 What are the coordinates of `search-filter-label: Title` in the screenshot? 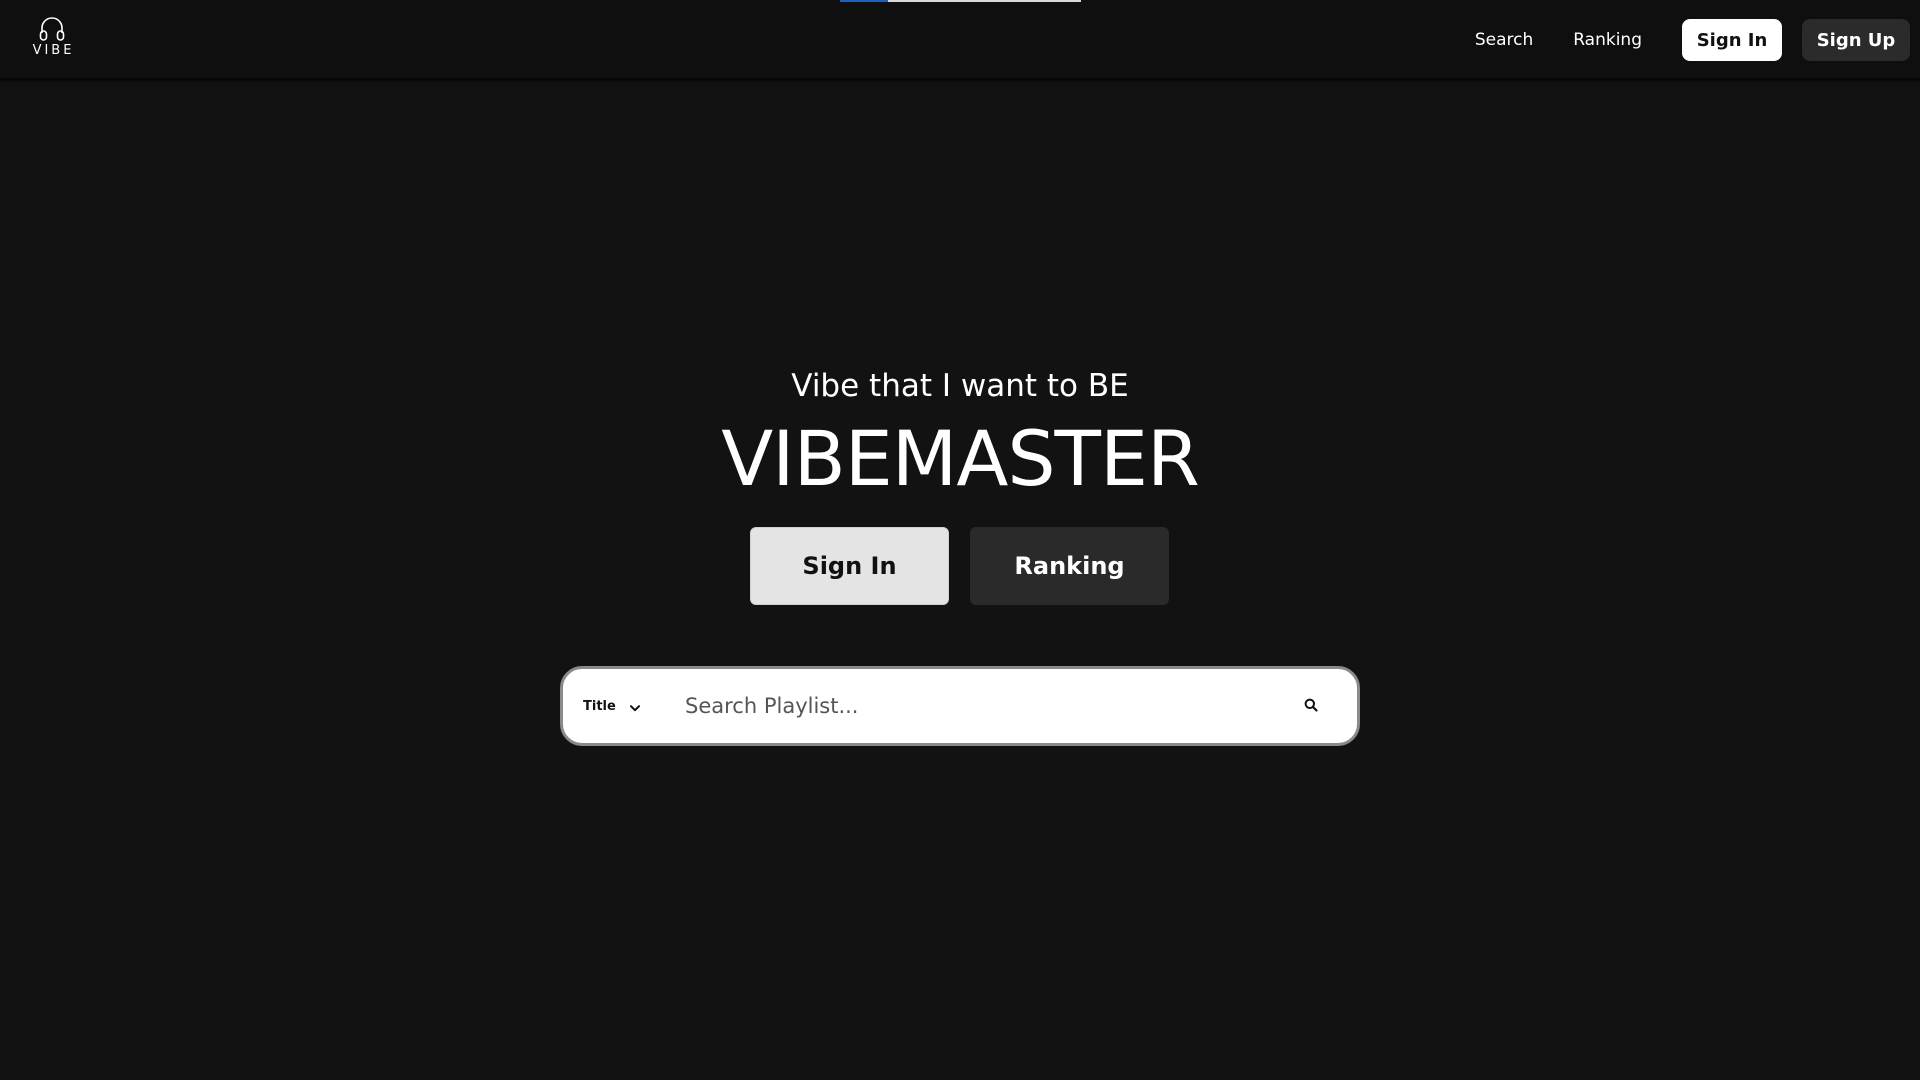 It's located at (599, 706).